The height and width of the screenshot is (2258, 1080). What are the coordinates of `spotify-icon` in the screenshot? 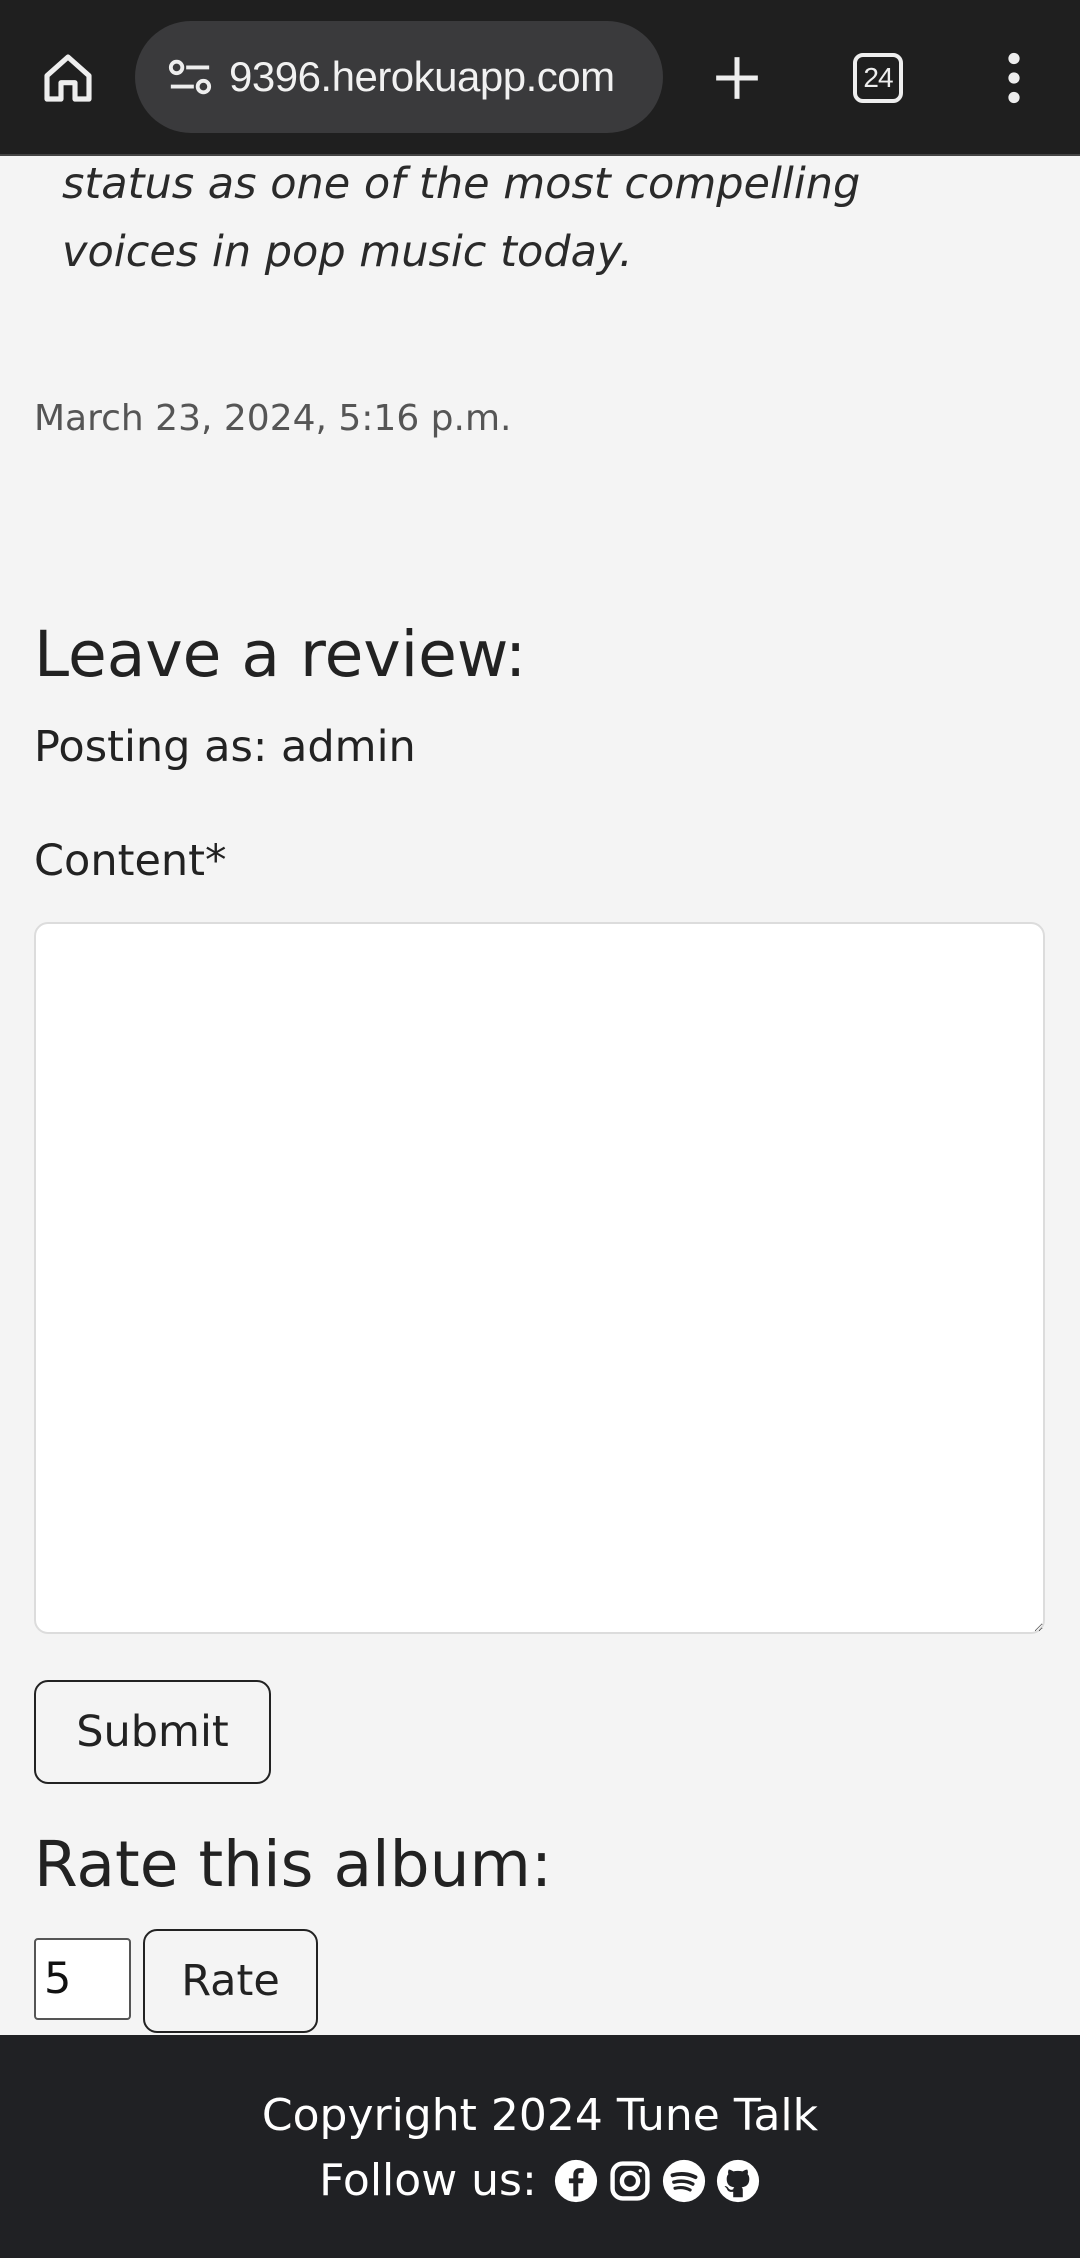 It's located at (684, 2181).